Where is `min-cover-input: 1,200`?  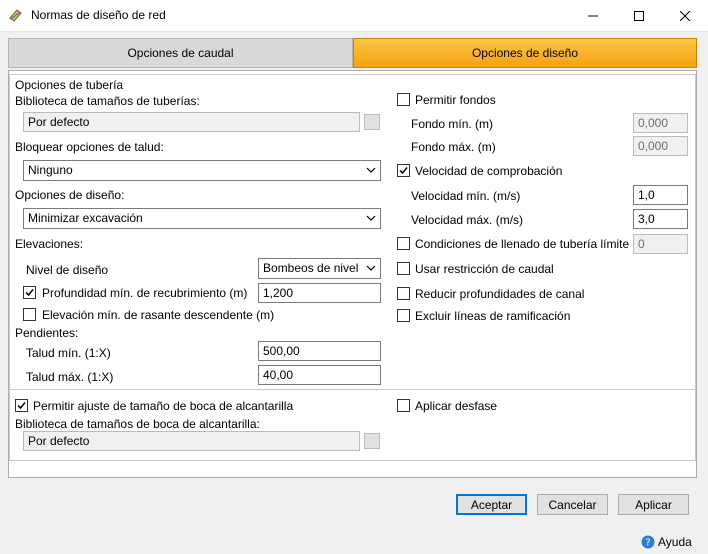 min-cover-input: 1,200 is located at coordinates (319, 293).